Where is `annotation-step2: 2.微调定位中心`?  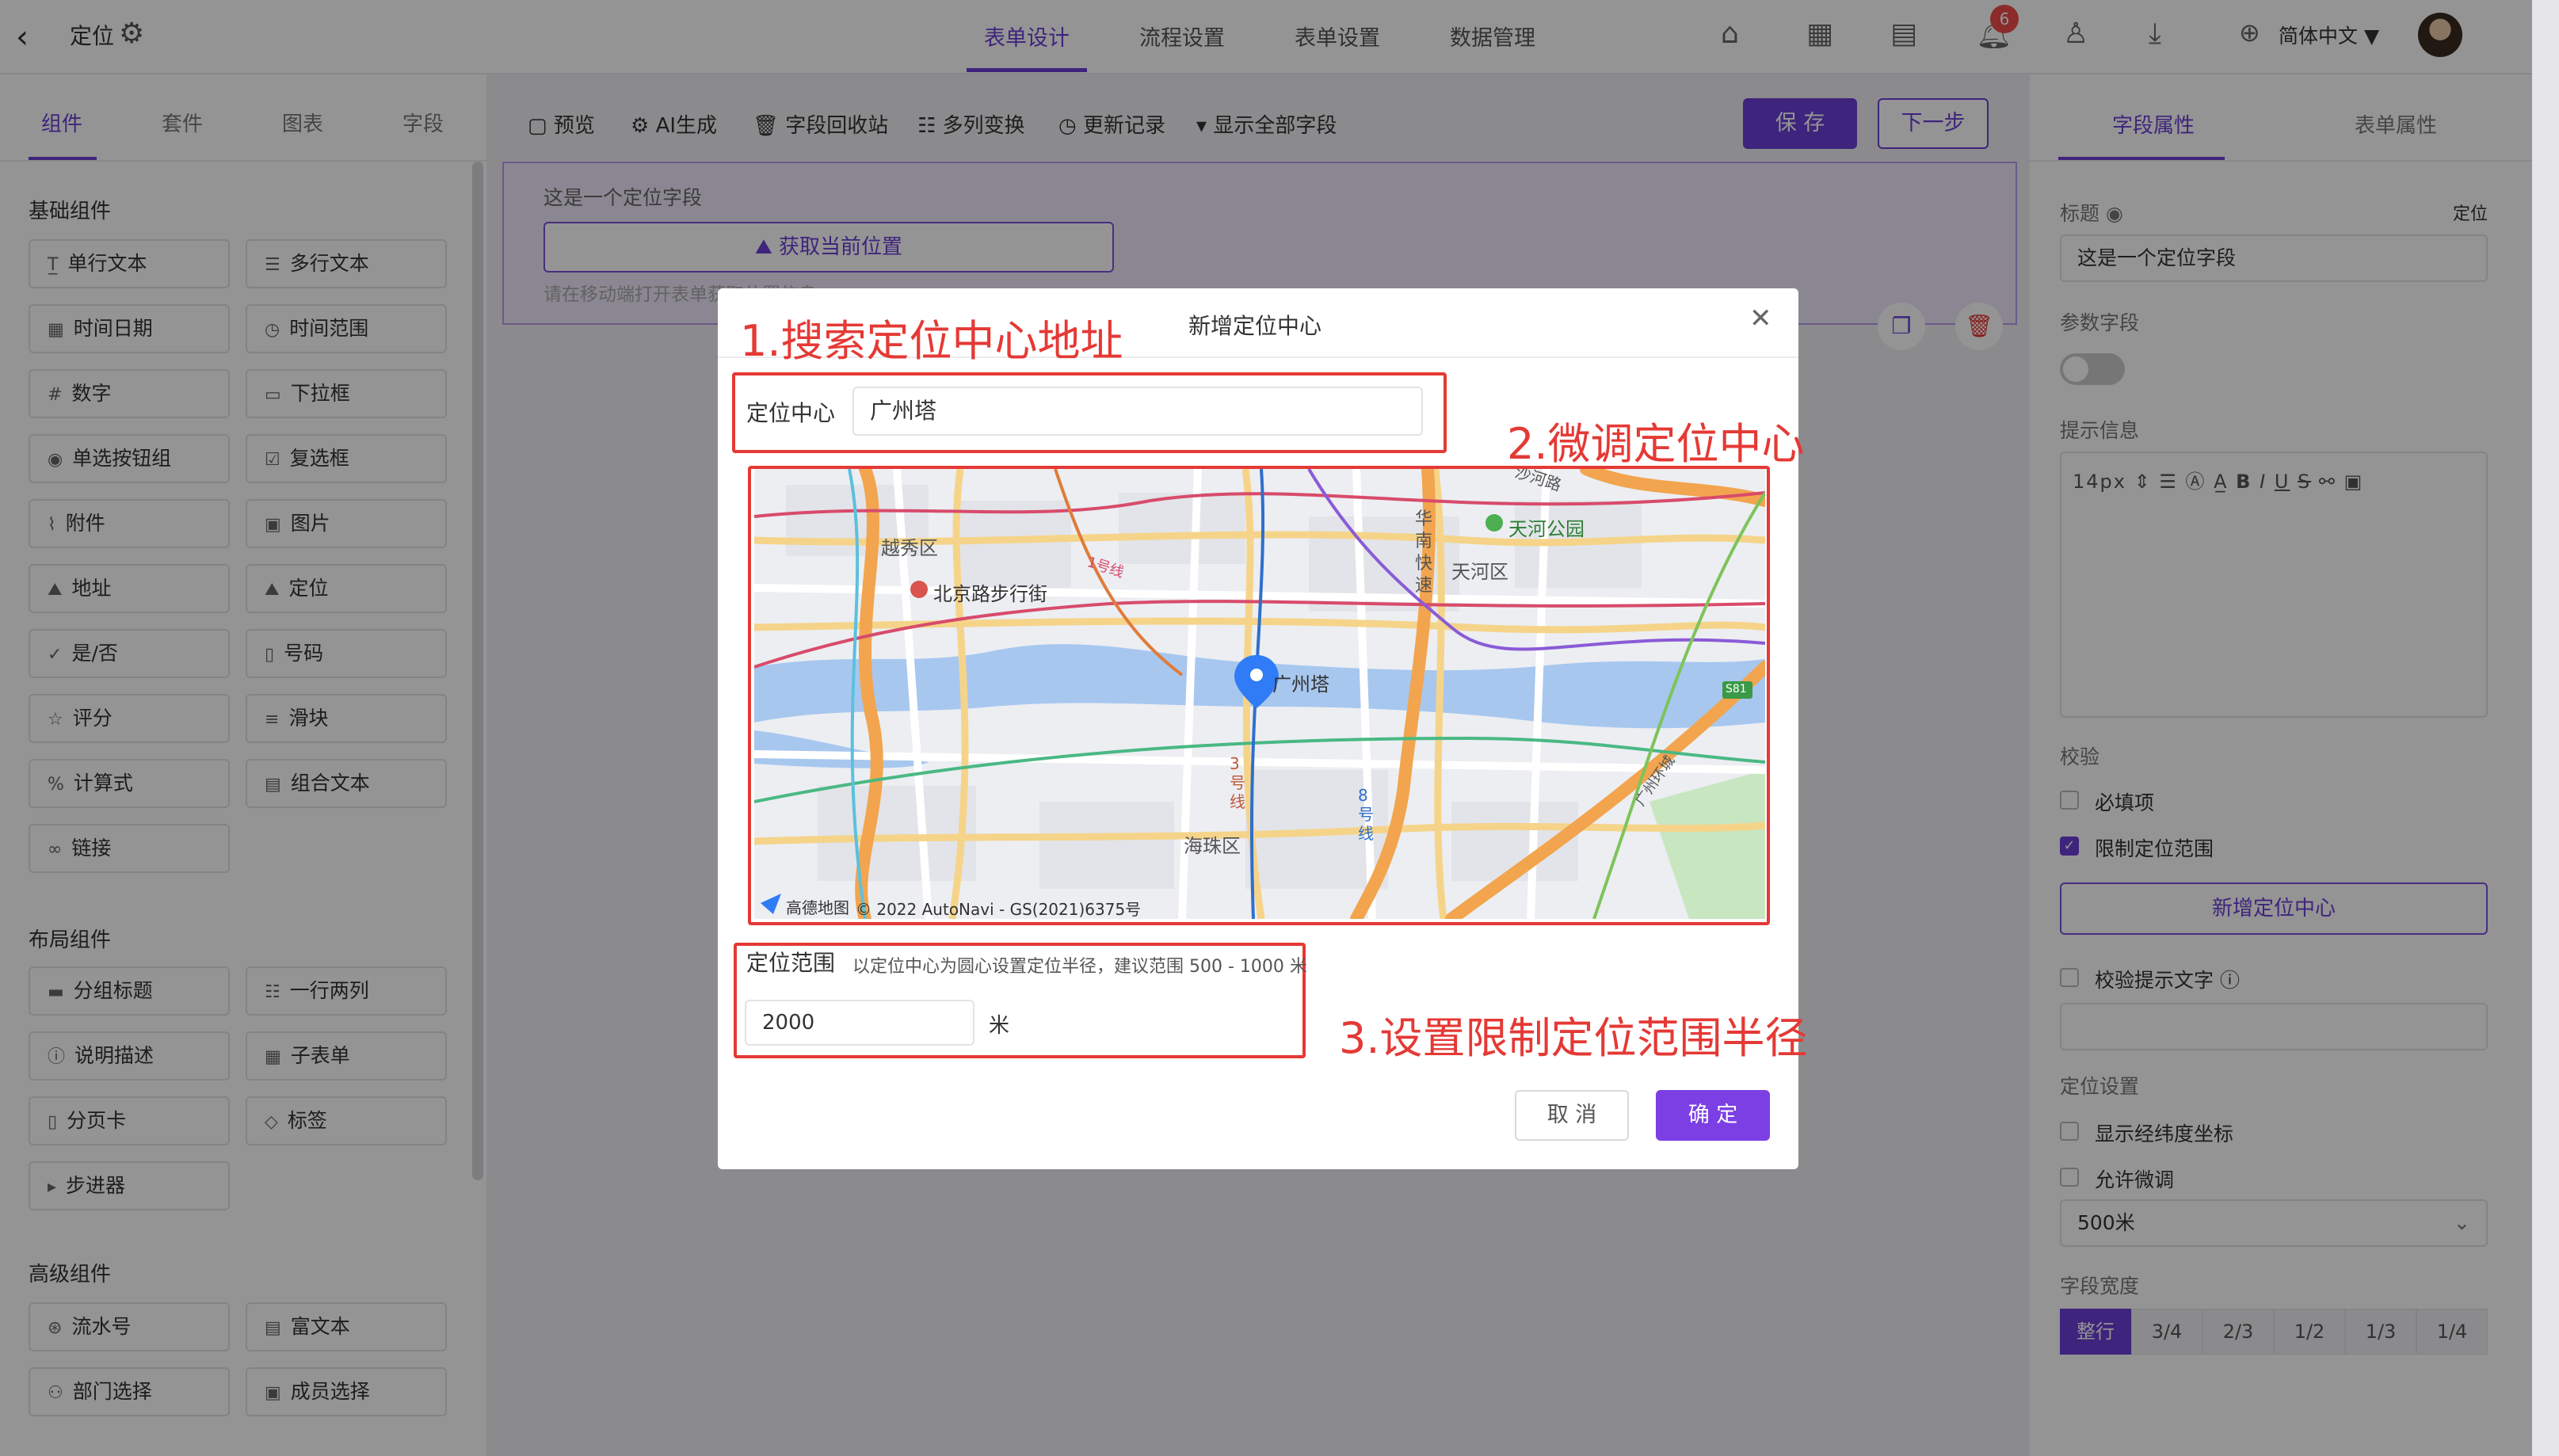
annotation-step2: 2.微调定位中心 is located at coordinates (1656, 444).